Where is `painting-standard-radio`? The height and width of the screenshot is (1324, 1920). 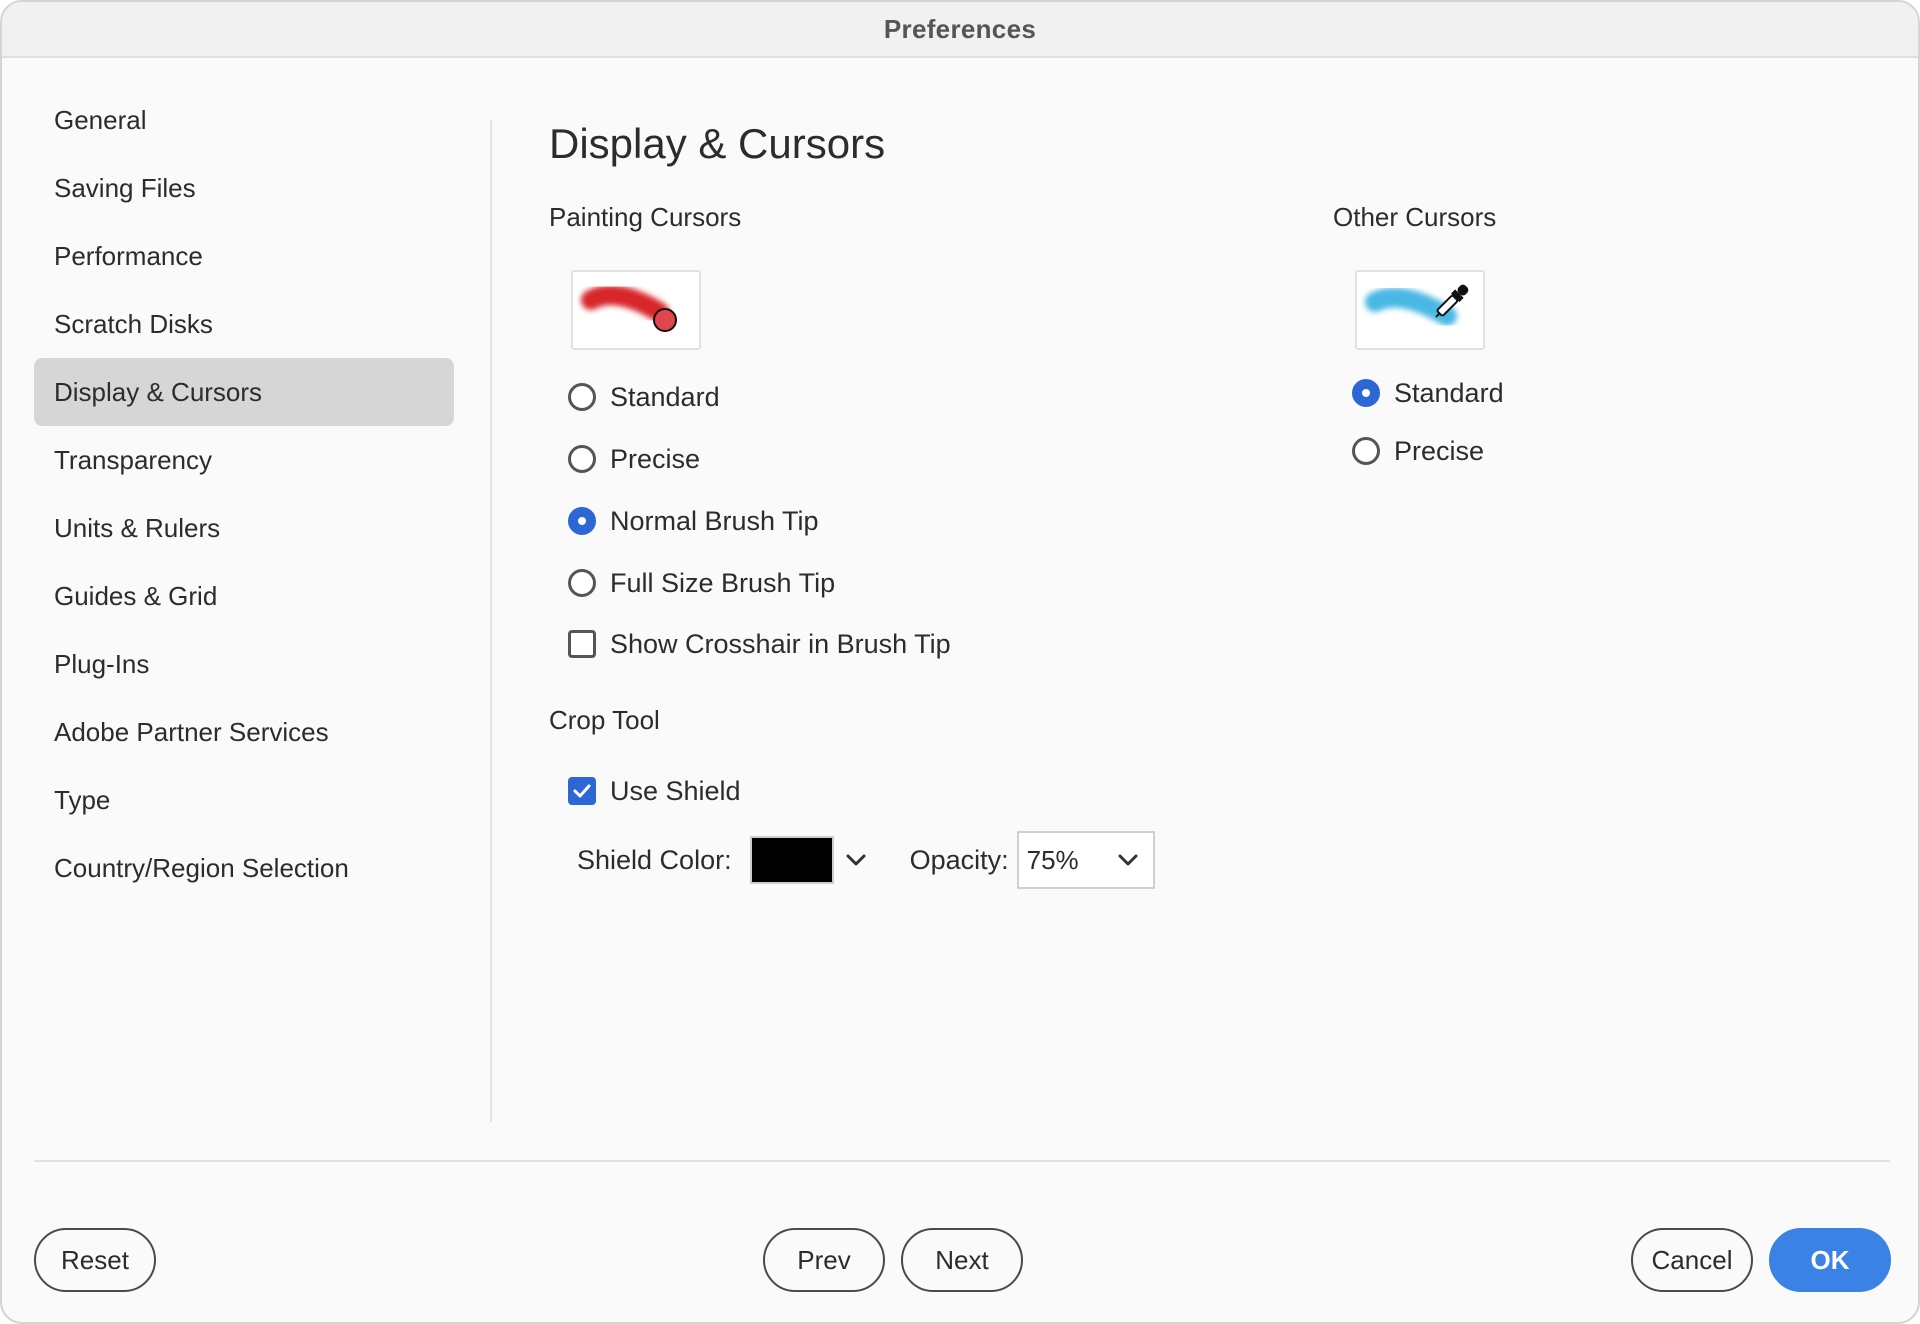 painting-standard-radio is located at coordinates (582, 397).